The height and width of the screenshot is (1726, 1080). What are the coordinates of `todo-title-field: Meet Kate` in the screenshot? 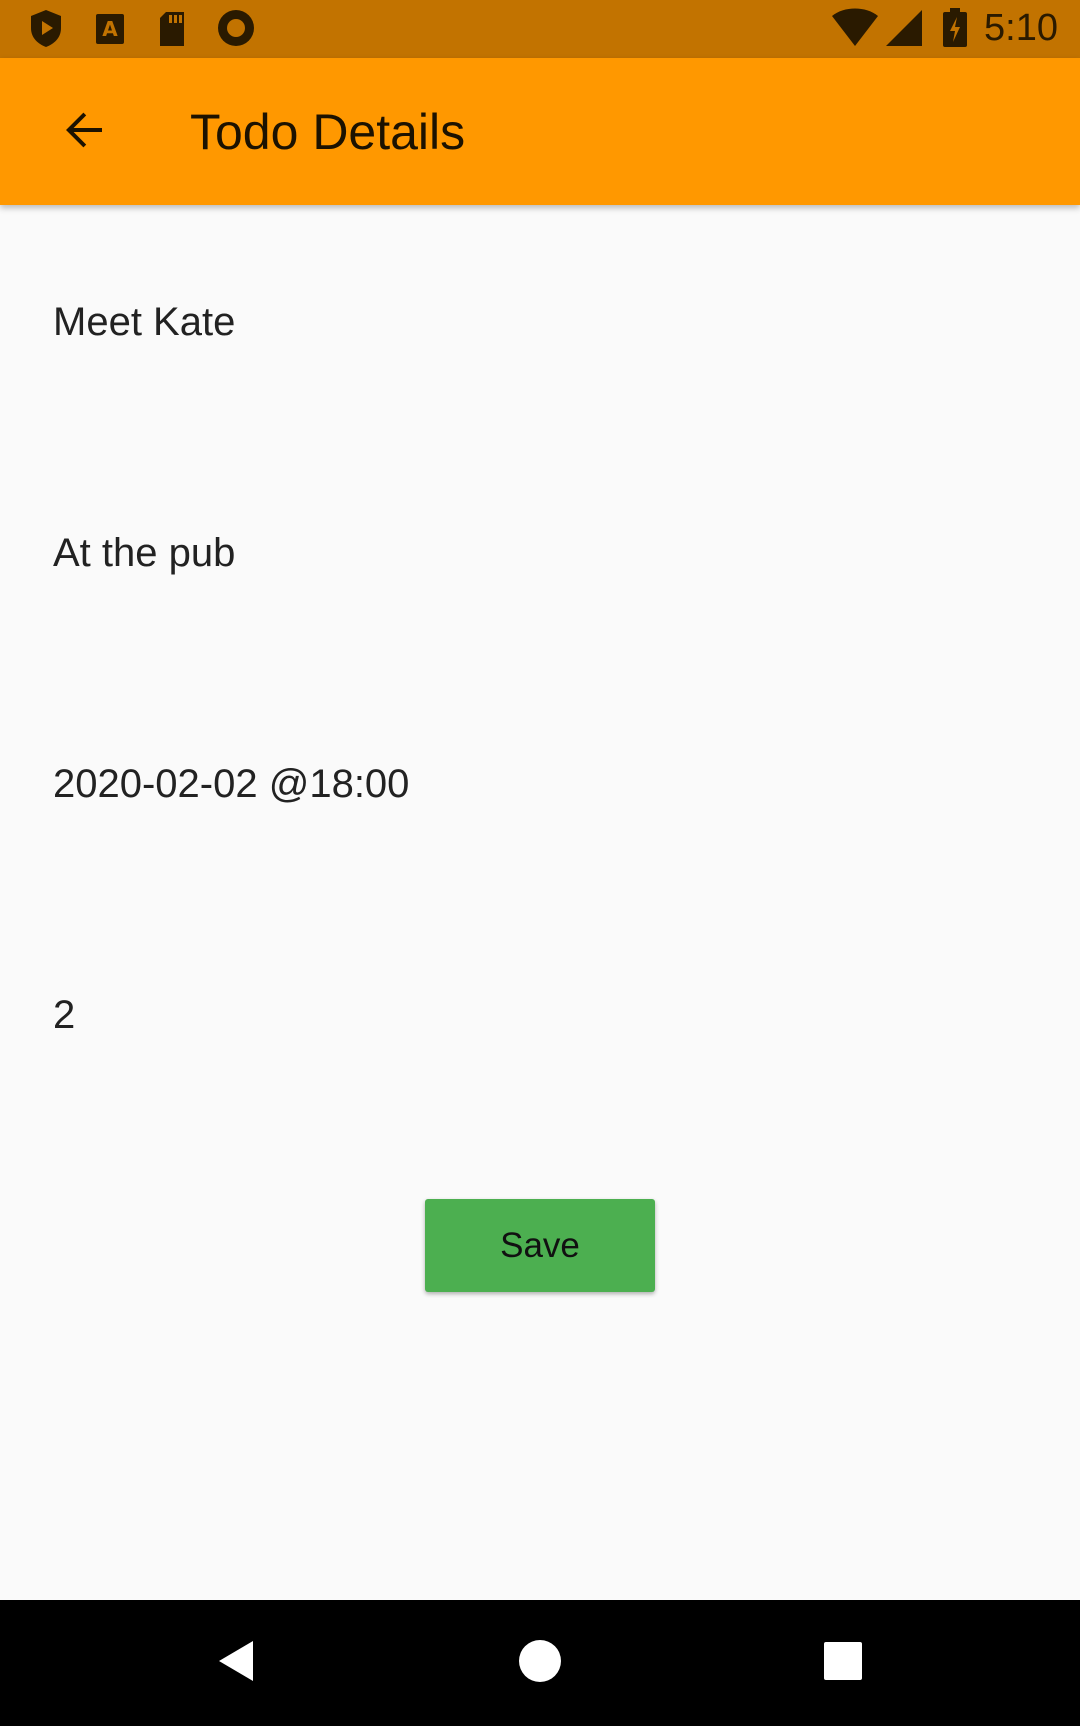 It's located at (538, 322).